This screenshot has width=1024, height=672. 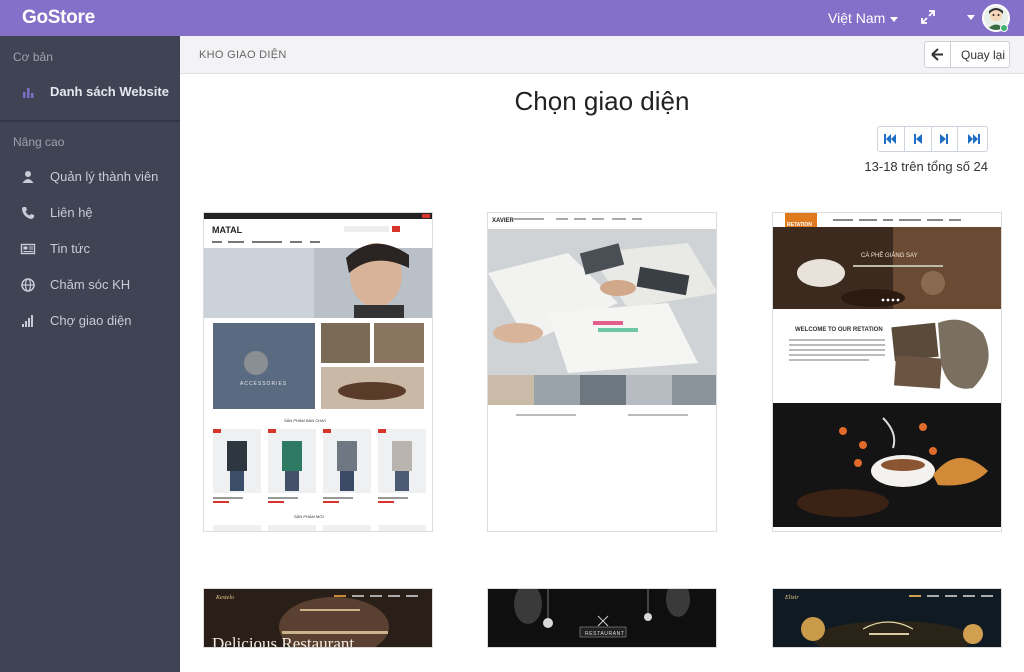 I want to click on sidebar-item-members: Quản lý thành viên, so click(x=90, y=177).